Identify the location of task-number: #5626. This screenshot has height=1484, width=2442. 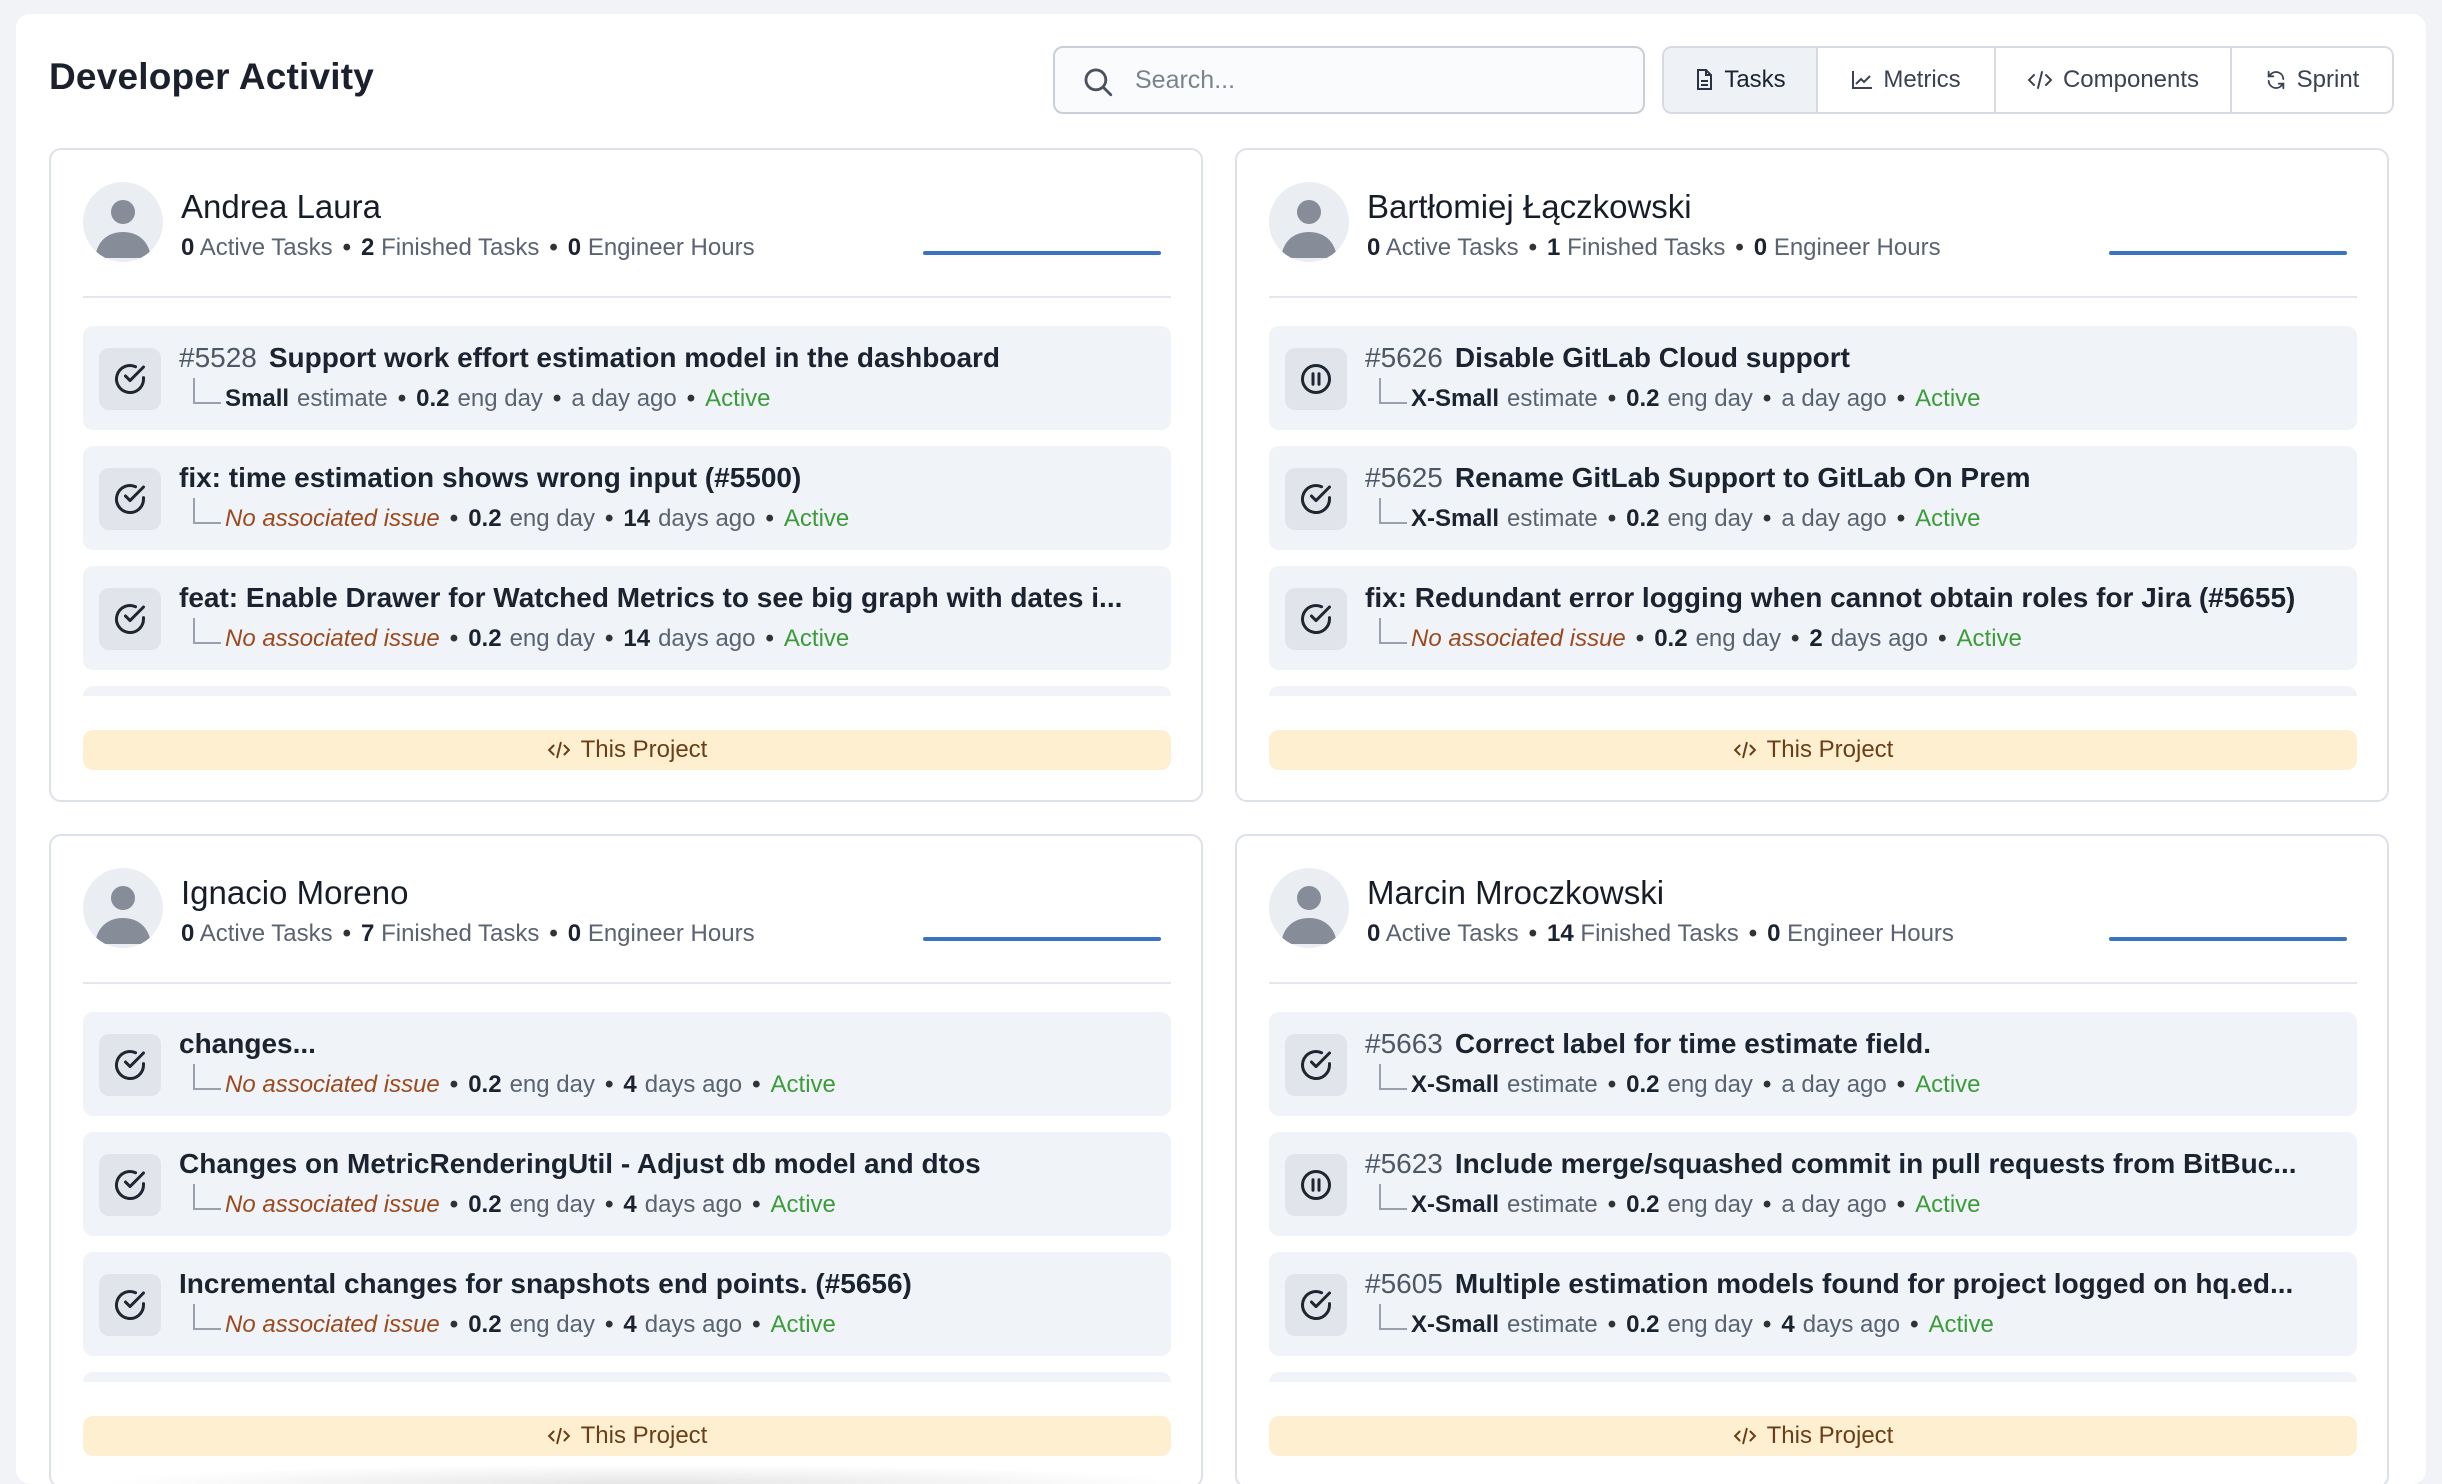
(1404, 357).